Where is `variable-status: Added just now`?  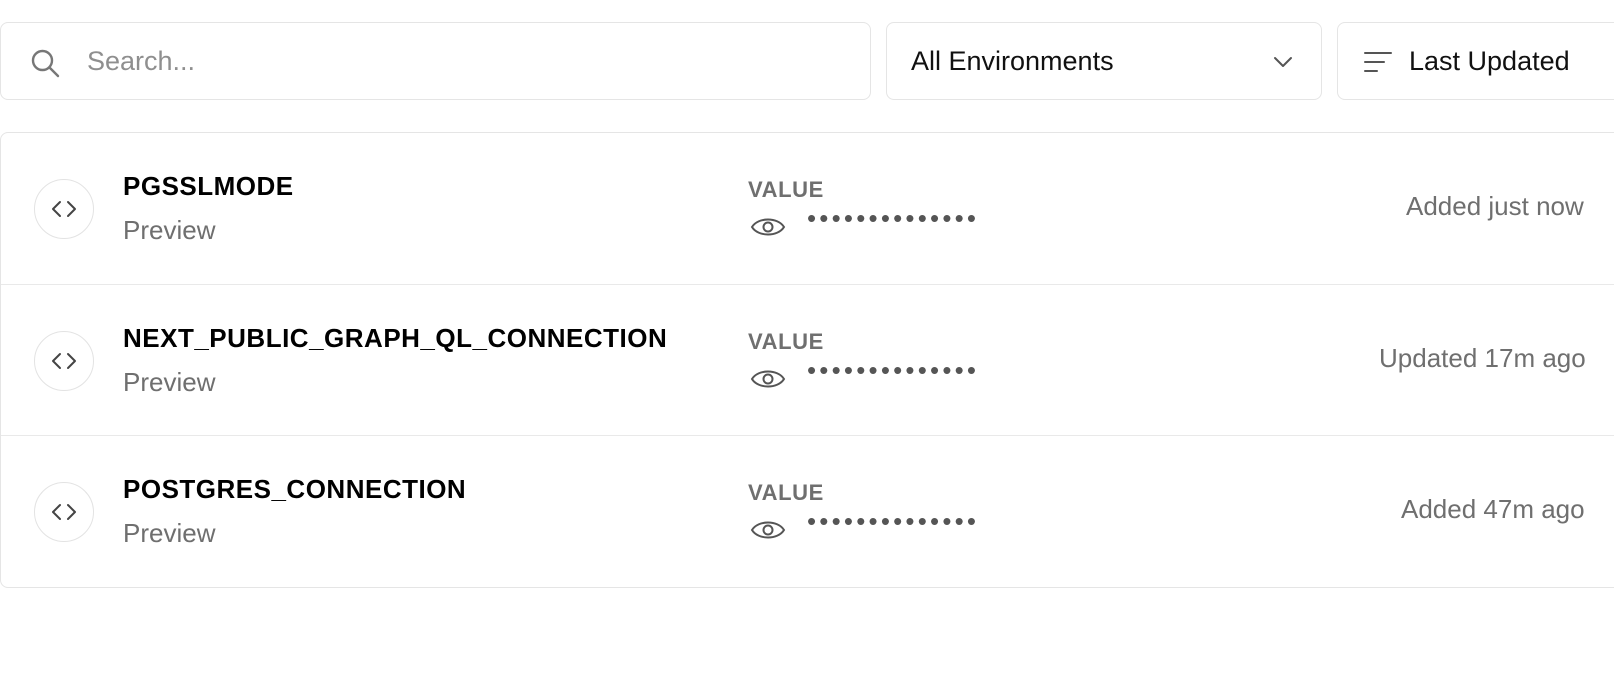
variable-status: Added just now is located at coordinates (1495, 206).